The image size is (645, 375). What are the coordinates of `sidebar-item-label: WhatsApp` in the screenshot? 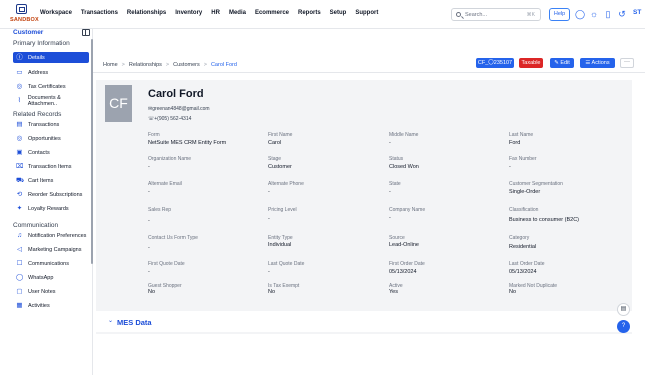 It's located at (41, 277).